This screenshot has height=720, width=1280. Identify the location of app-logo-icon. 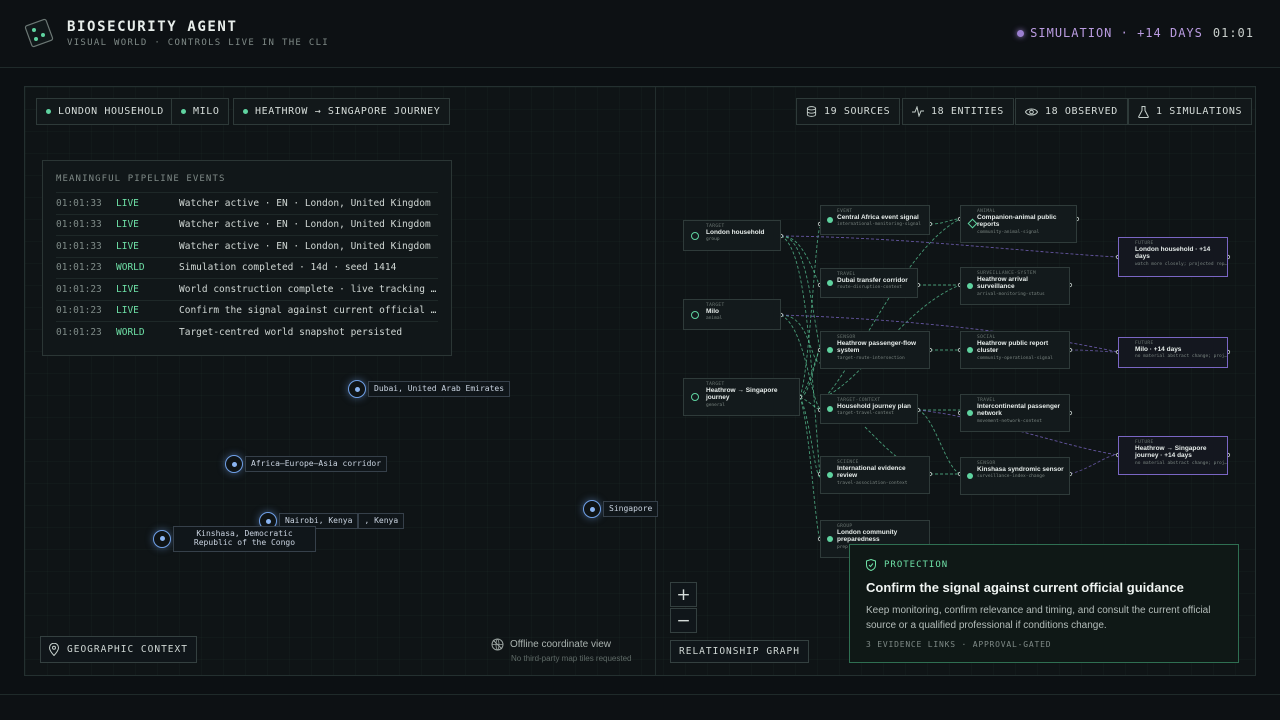
(39, 33).